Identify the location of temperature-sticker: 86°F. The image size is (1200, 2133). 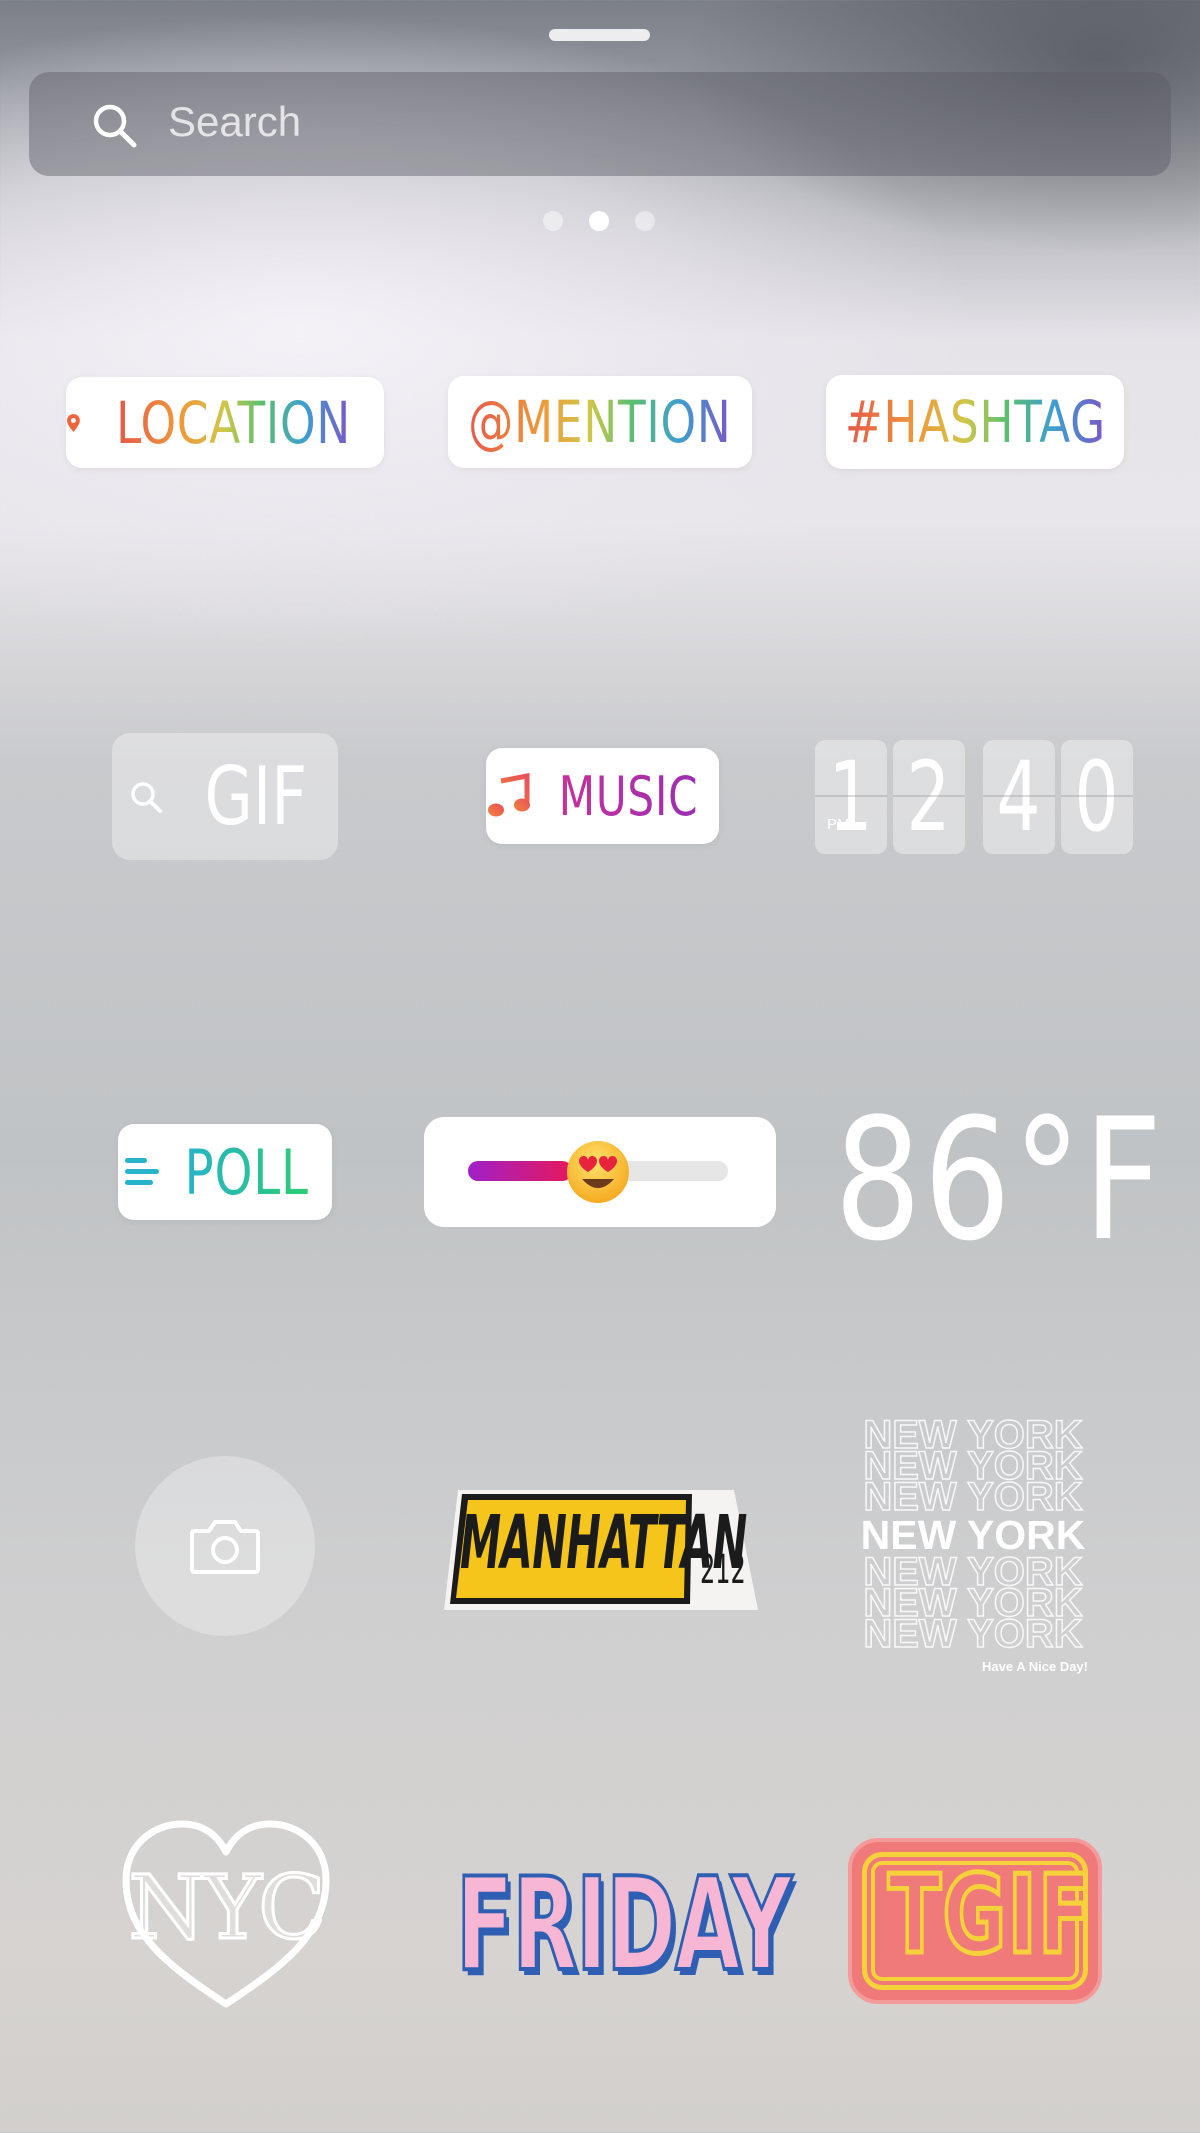
(998, 1180).